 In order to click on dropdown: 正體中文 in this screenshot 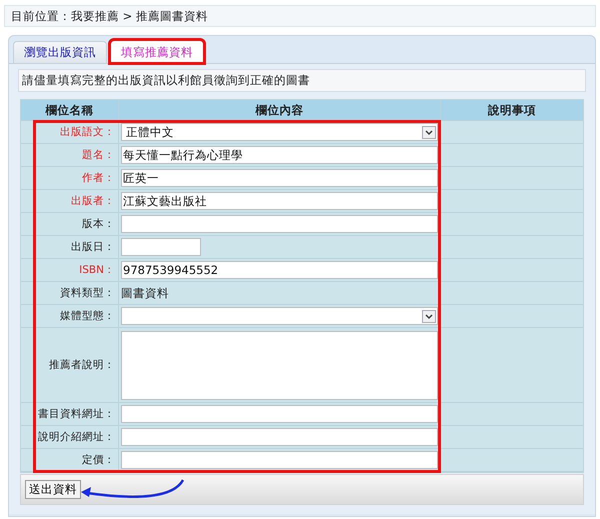, I will do `click(279, 132)`.